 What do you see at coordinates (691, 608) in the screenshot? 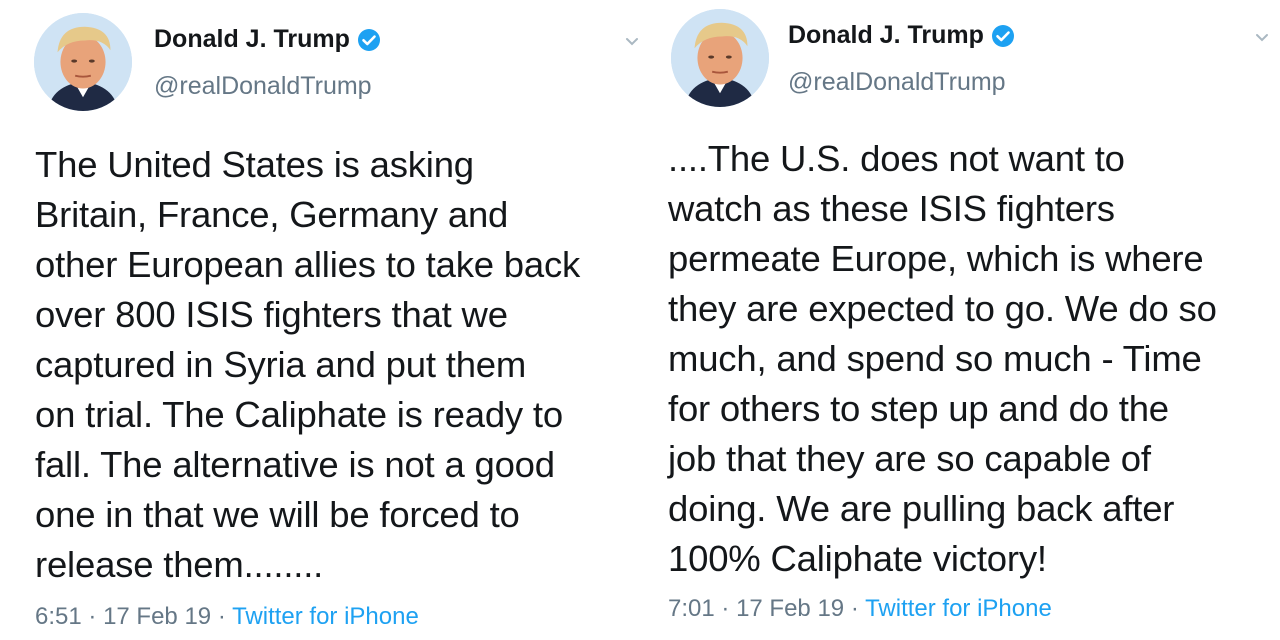
I see `tweet-time: 7:01` at bounding box center [691, 608].